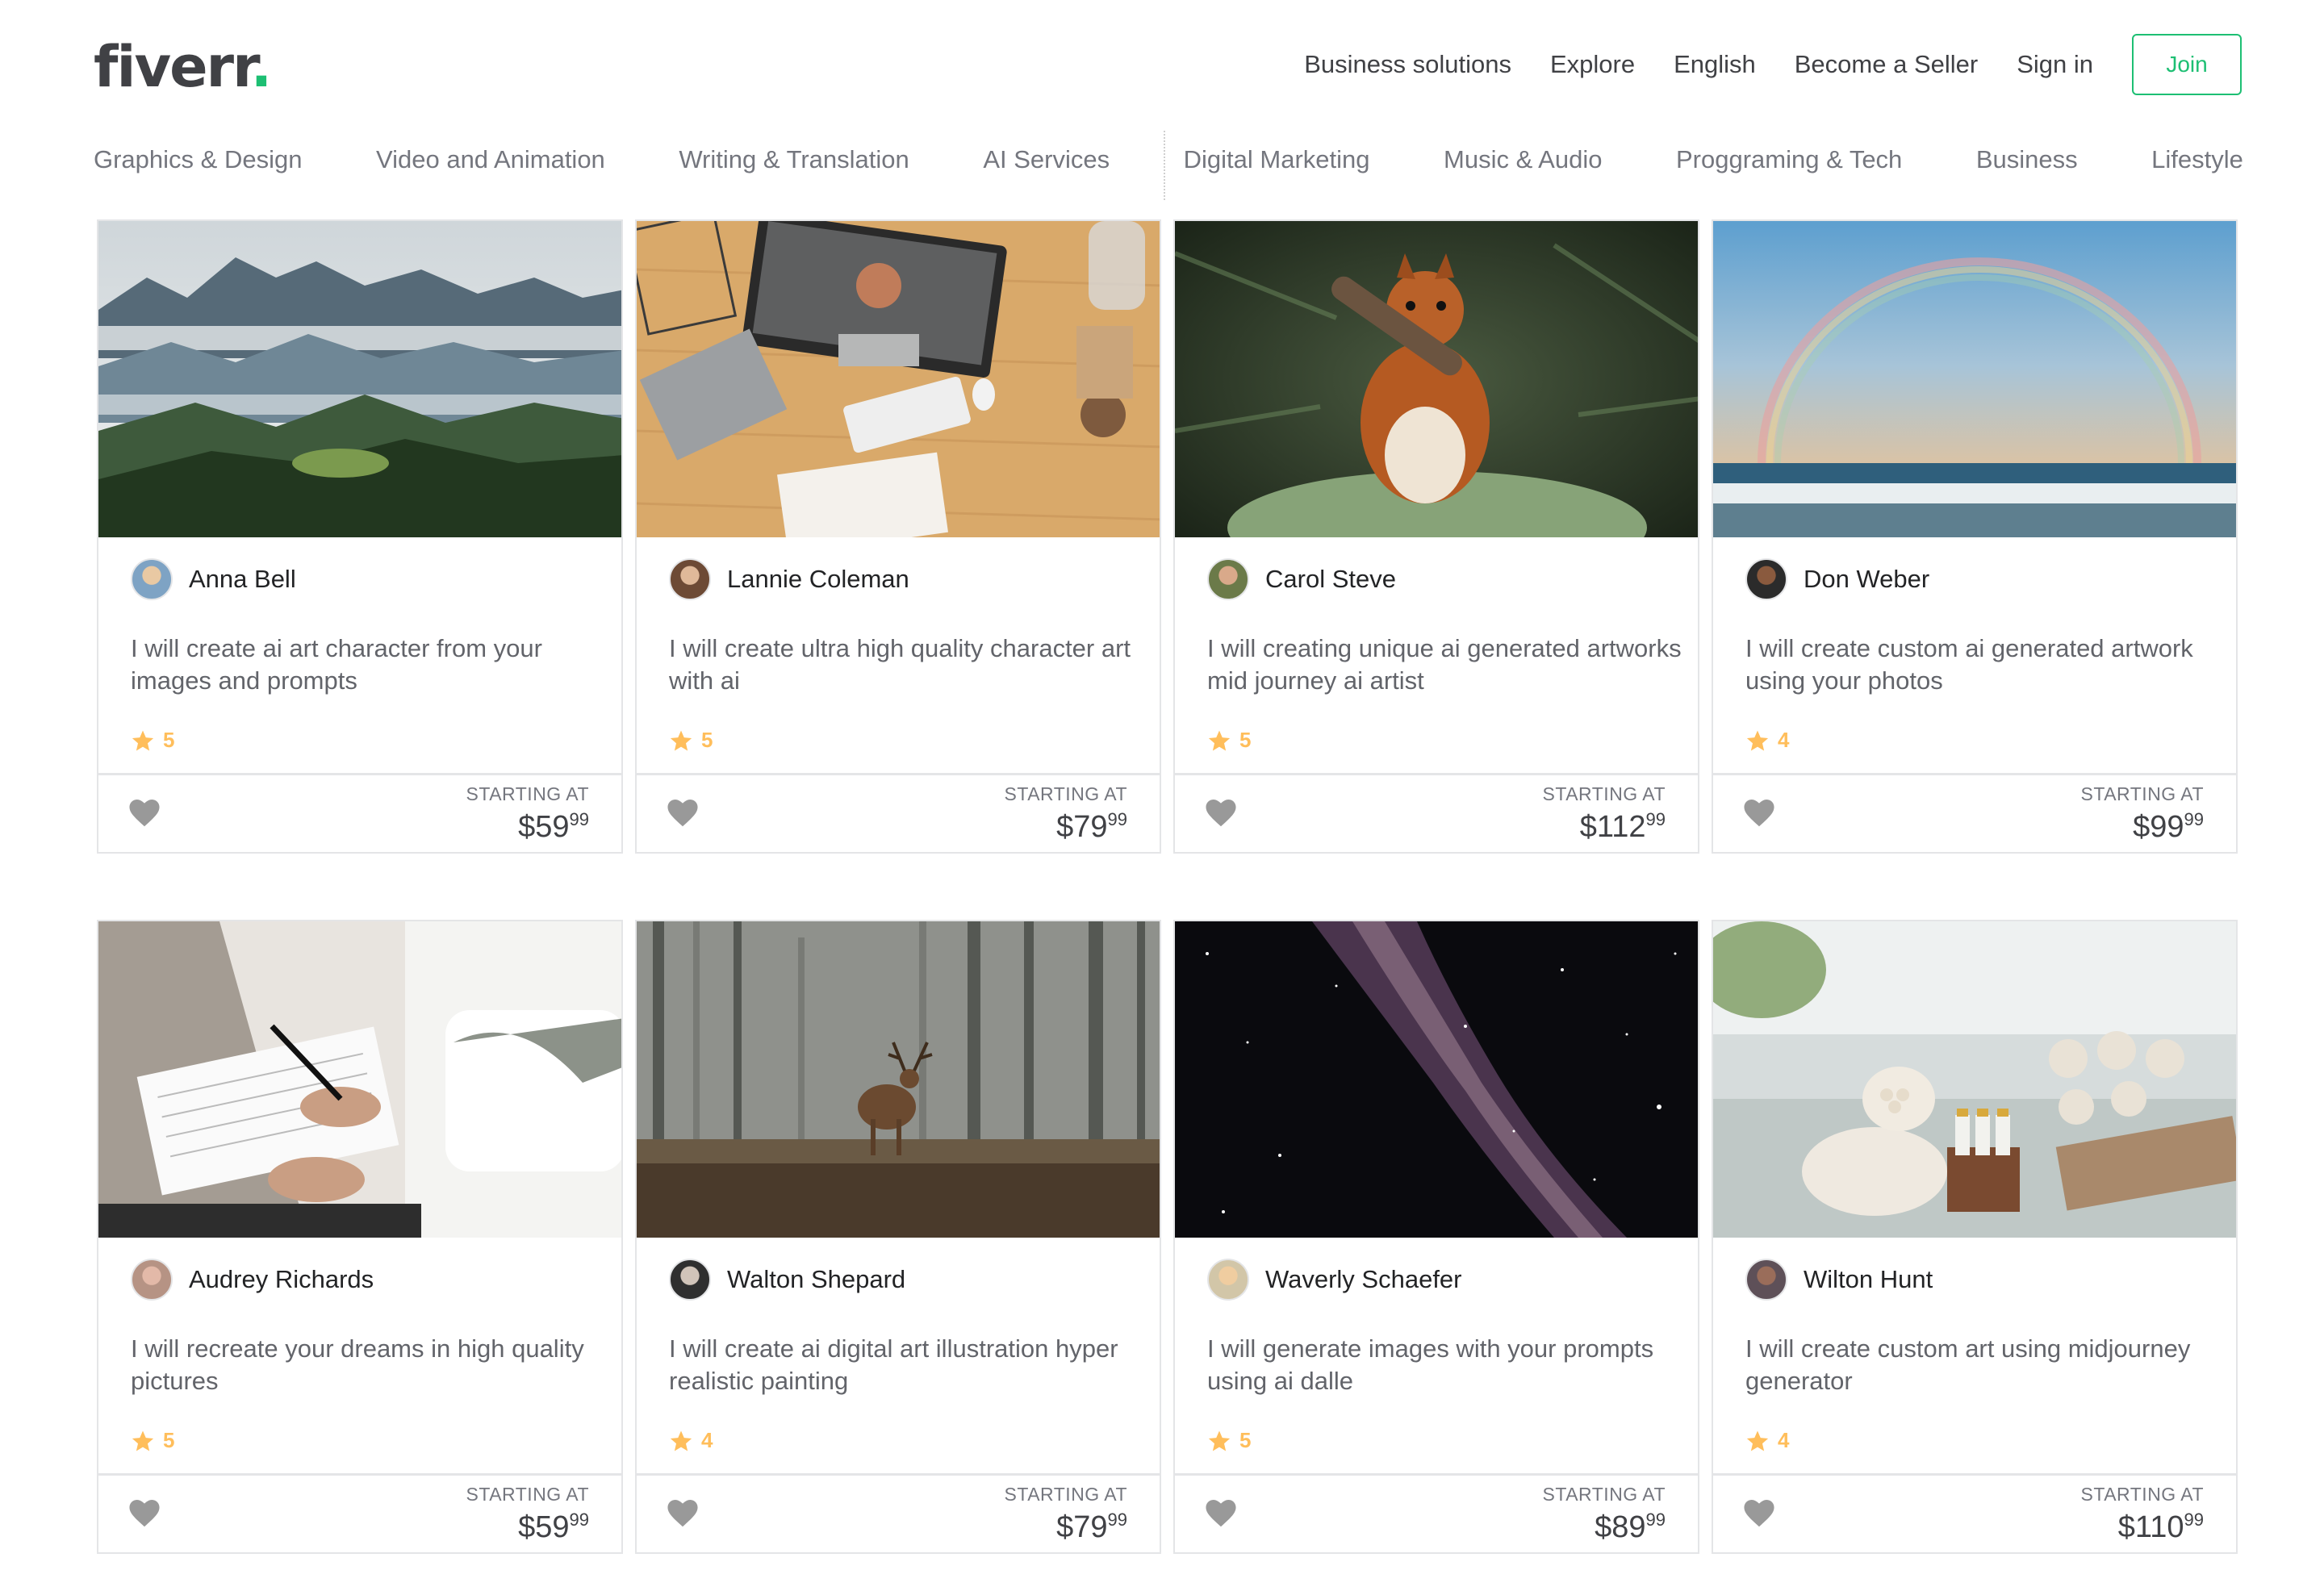 The image size is (2324, 1591). What do you see at coordinates (198, 160) in the screenshot?
I see `category-graphics-design: Graphics & Design` at bounding box center [198, 160].